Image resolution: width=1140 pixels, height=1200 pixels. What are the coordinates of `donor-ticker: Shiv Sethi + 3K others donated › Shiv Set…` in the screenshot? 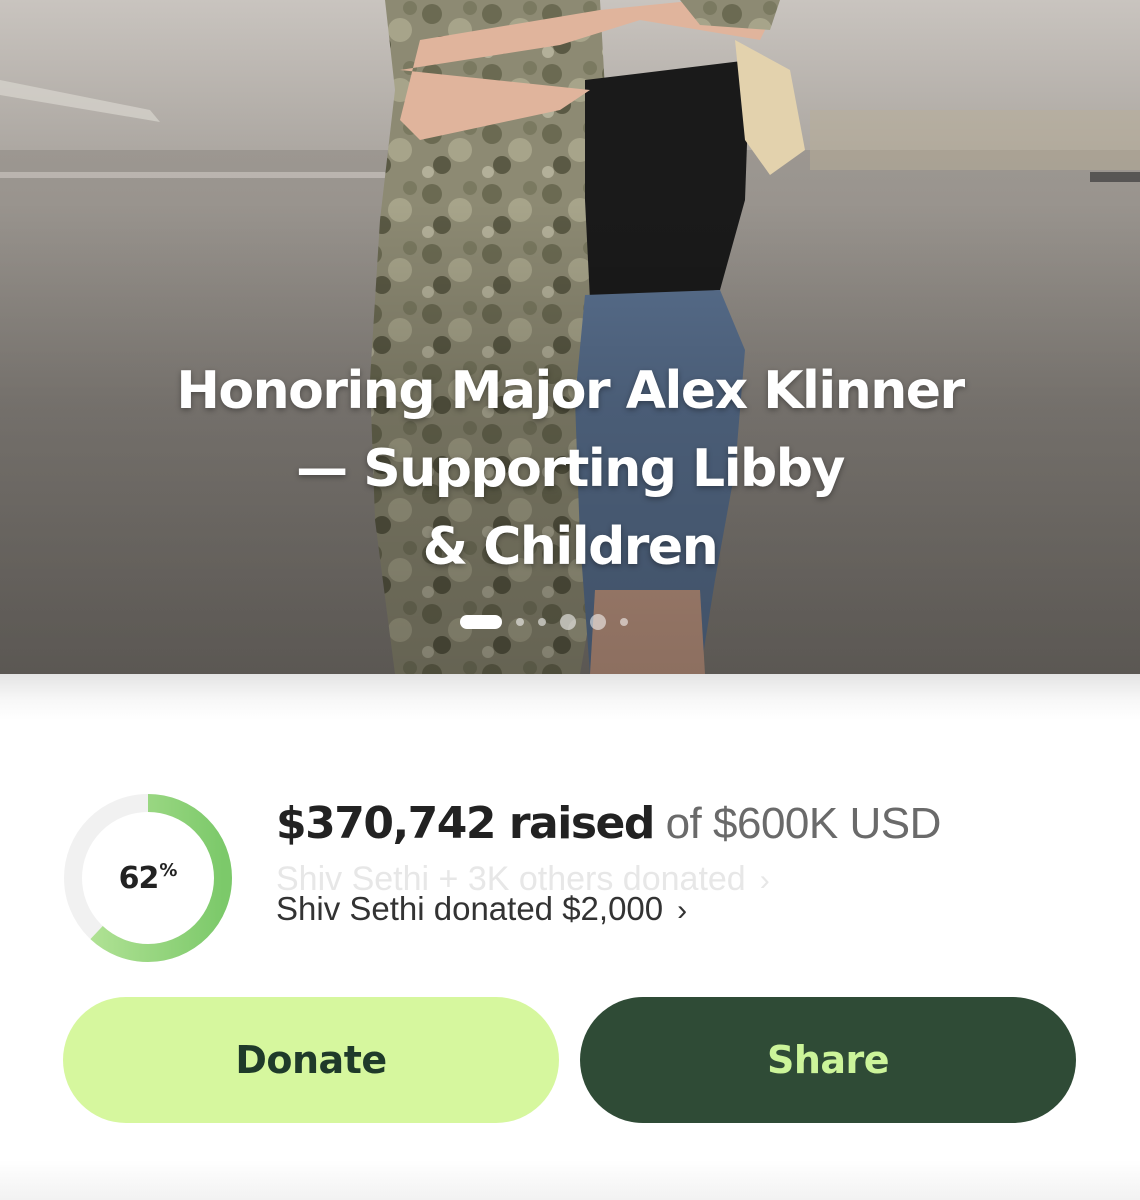 It's located at (586, 896).